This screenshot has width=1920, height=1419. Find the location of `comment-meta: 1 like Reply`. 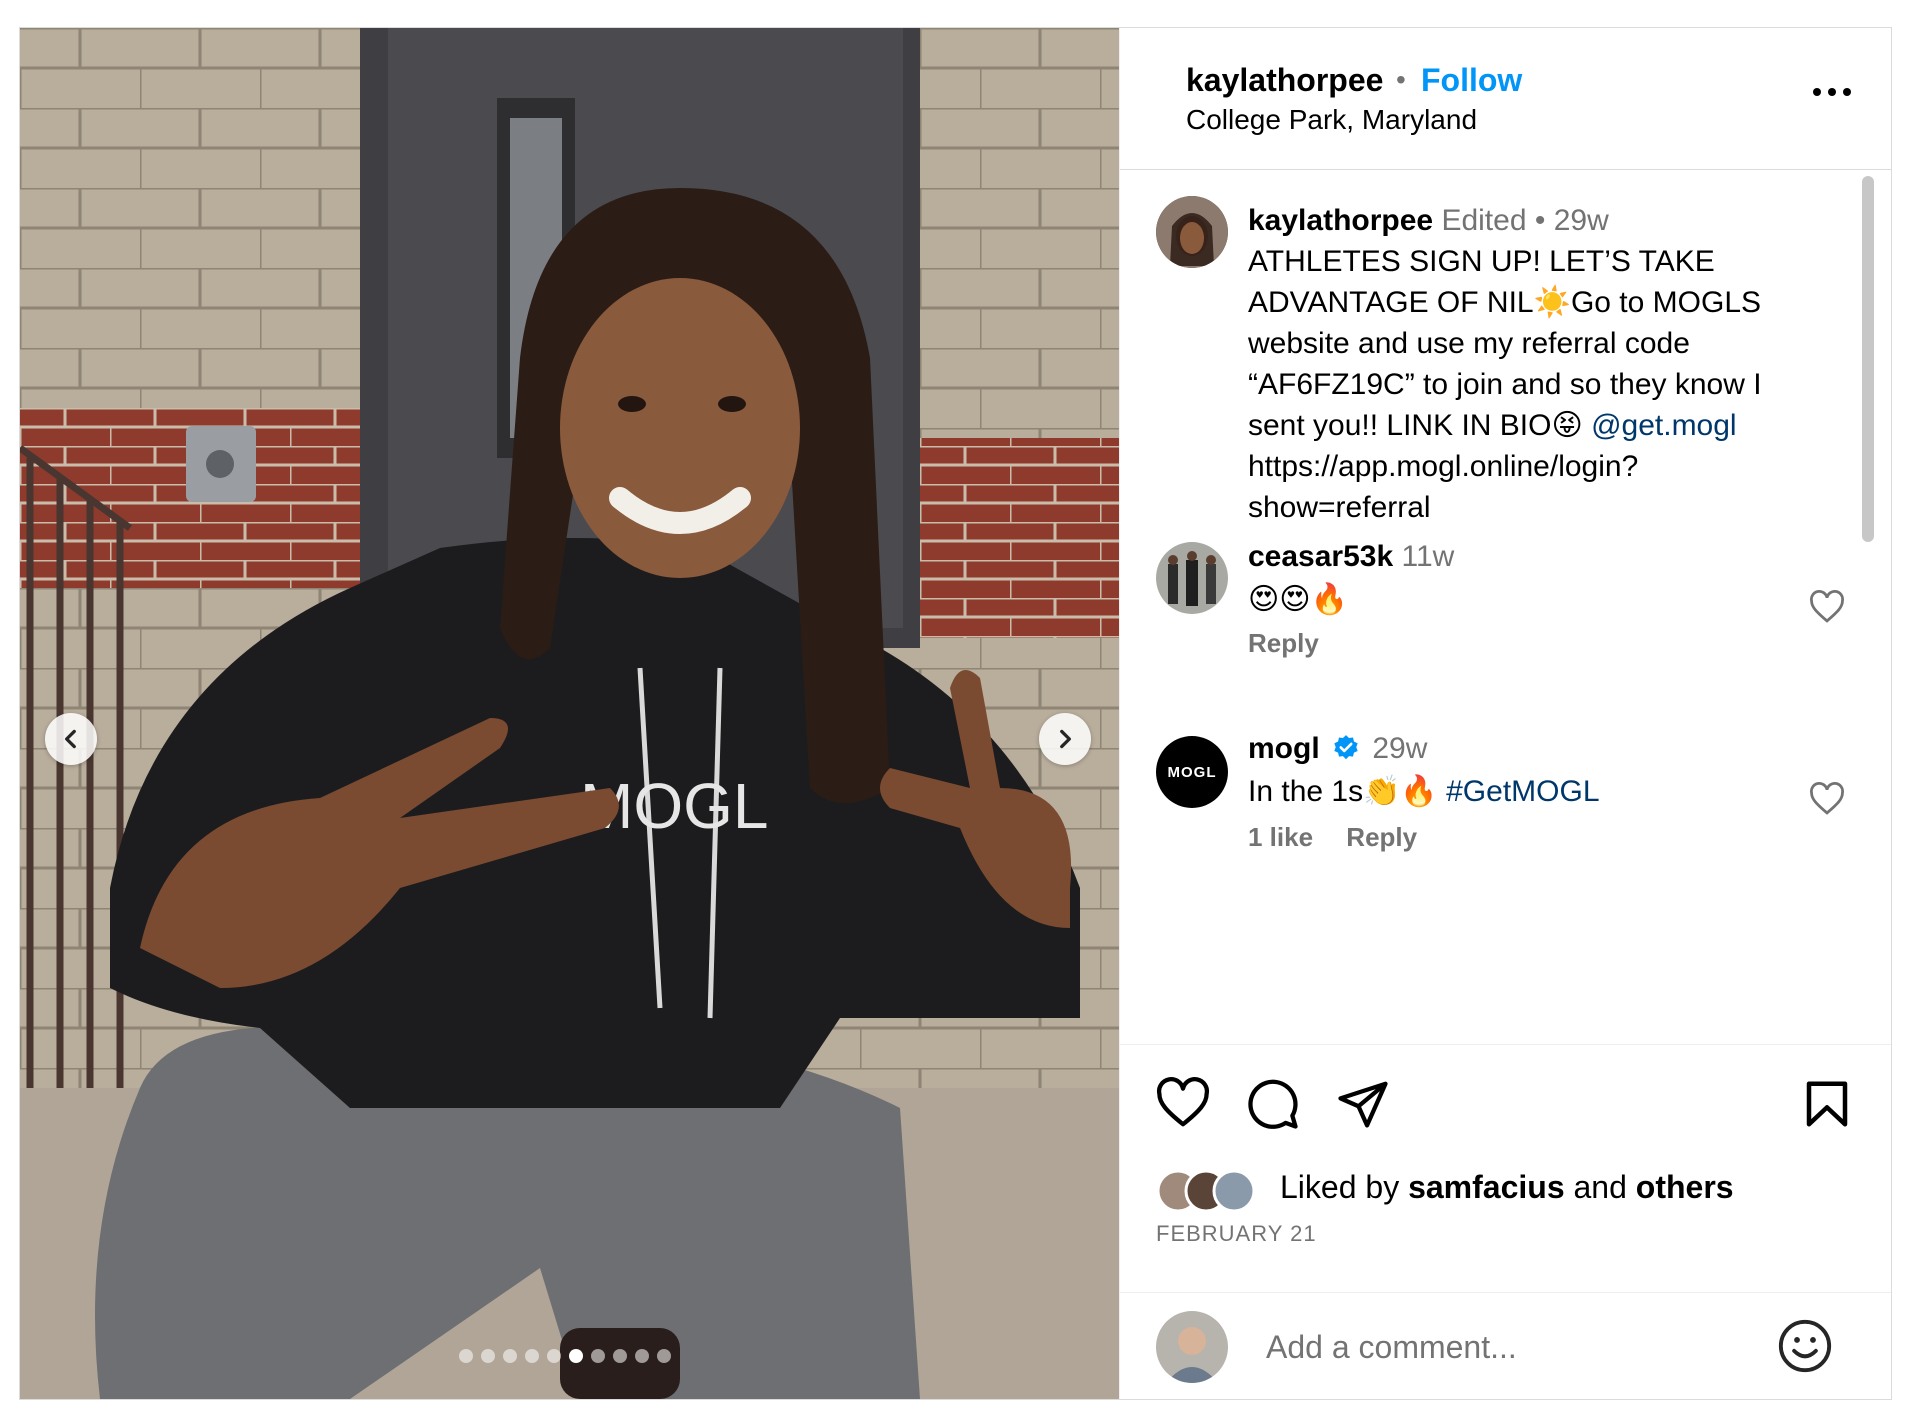

comment-meta: 1 like Reply is located at coordinates (1345, 837).